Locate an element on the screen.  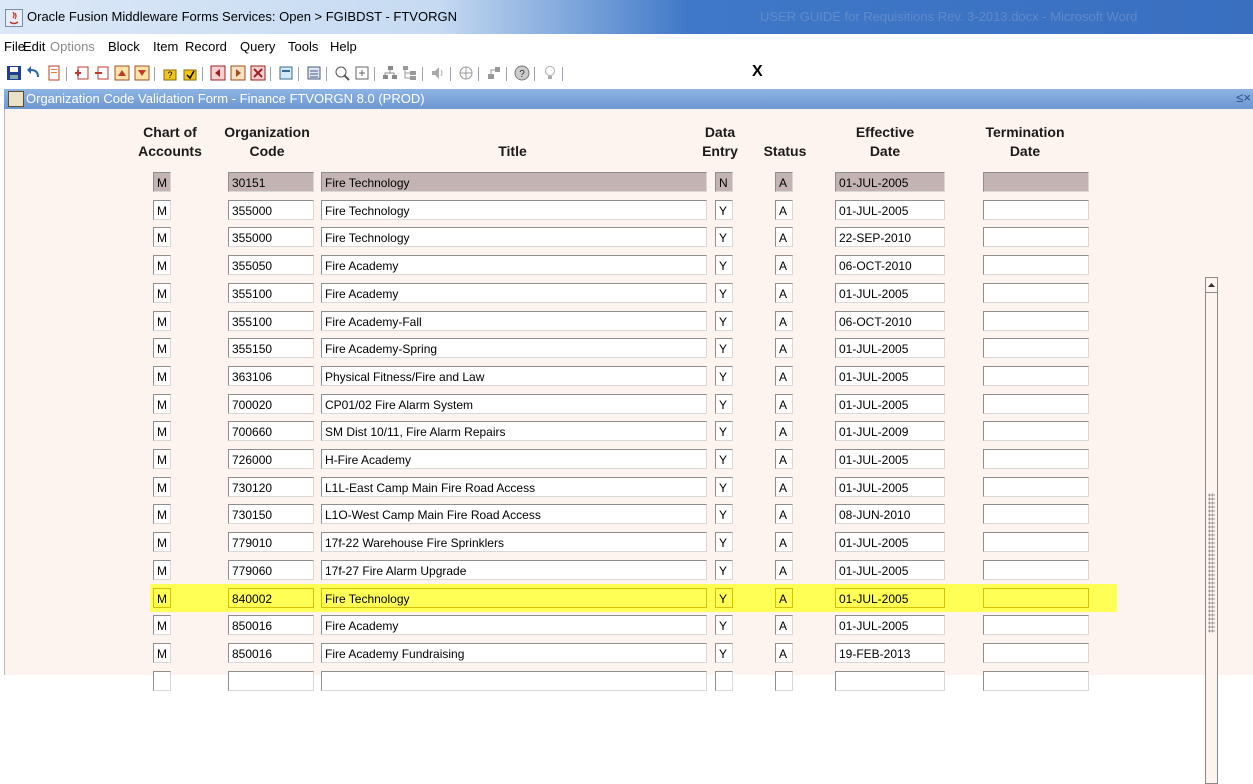
execute-query-icon is located at coordinates (190, 73).